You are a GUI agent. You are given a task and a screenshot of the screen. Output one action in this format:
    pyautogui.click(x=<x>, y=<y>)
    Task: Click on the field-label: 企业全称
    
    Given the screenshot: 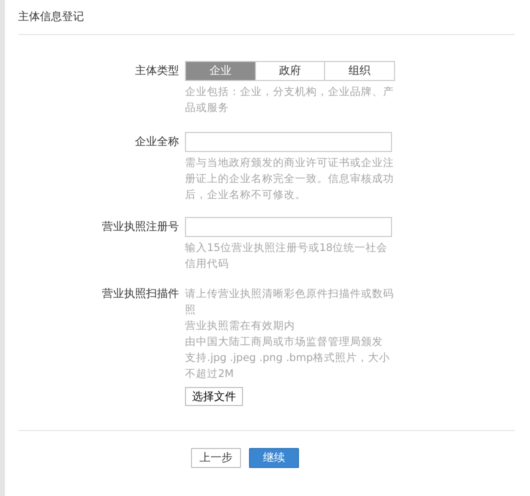 What is the action you would take?
    pyautogui.click(x=157, y=141)
    